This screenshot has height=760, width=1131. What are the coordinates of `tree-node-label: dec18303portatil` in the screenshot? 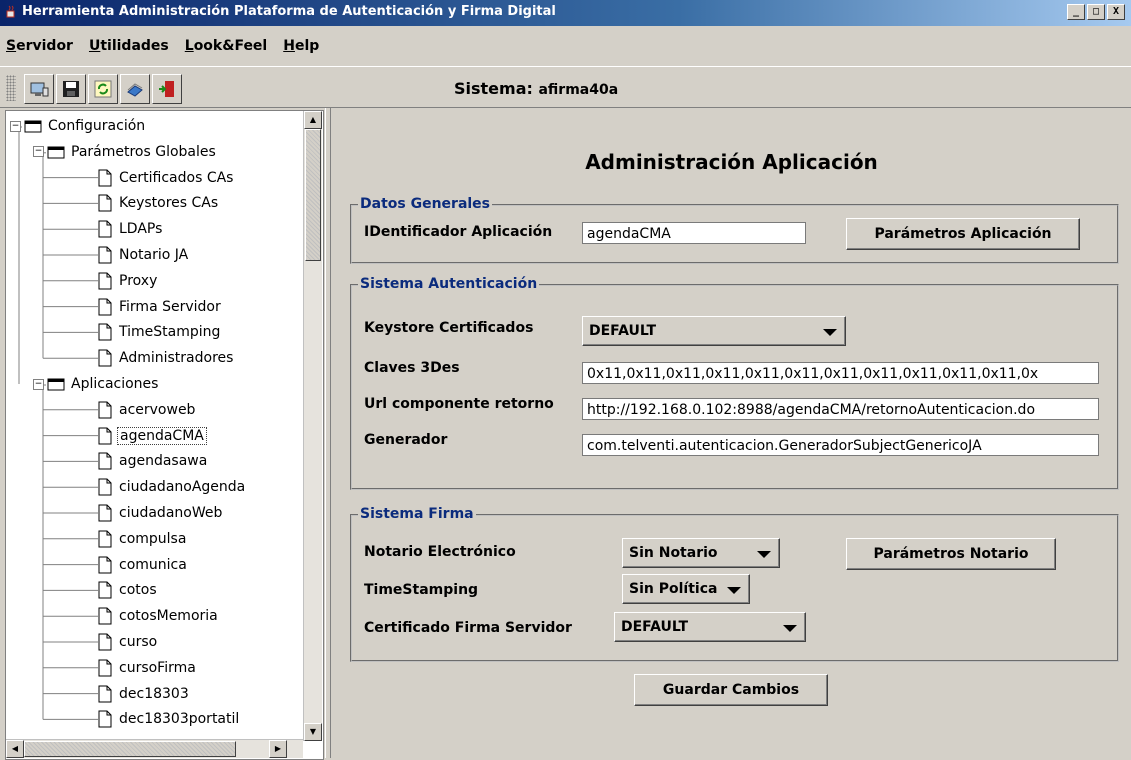 It's located at (179, 719).